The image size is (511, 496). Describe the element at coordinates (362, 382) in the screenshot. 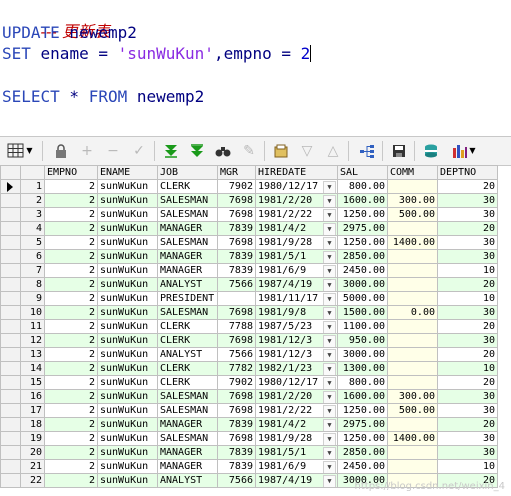

I see `cell-sal: 800.00` at that location.